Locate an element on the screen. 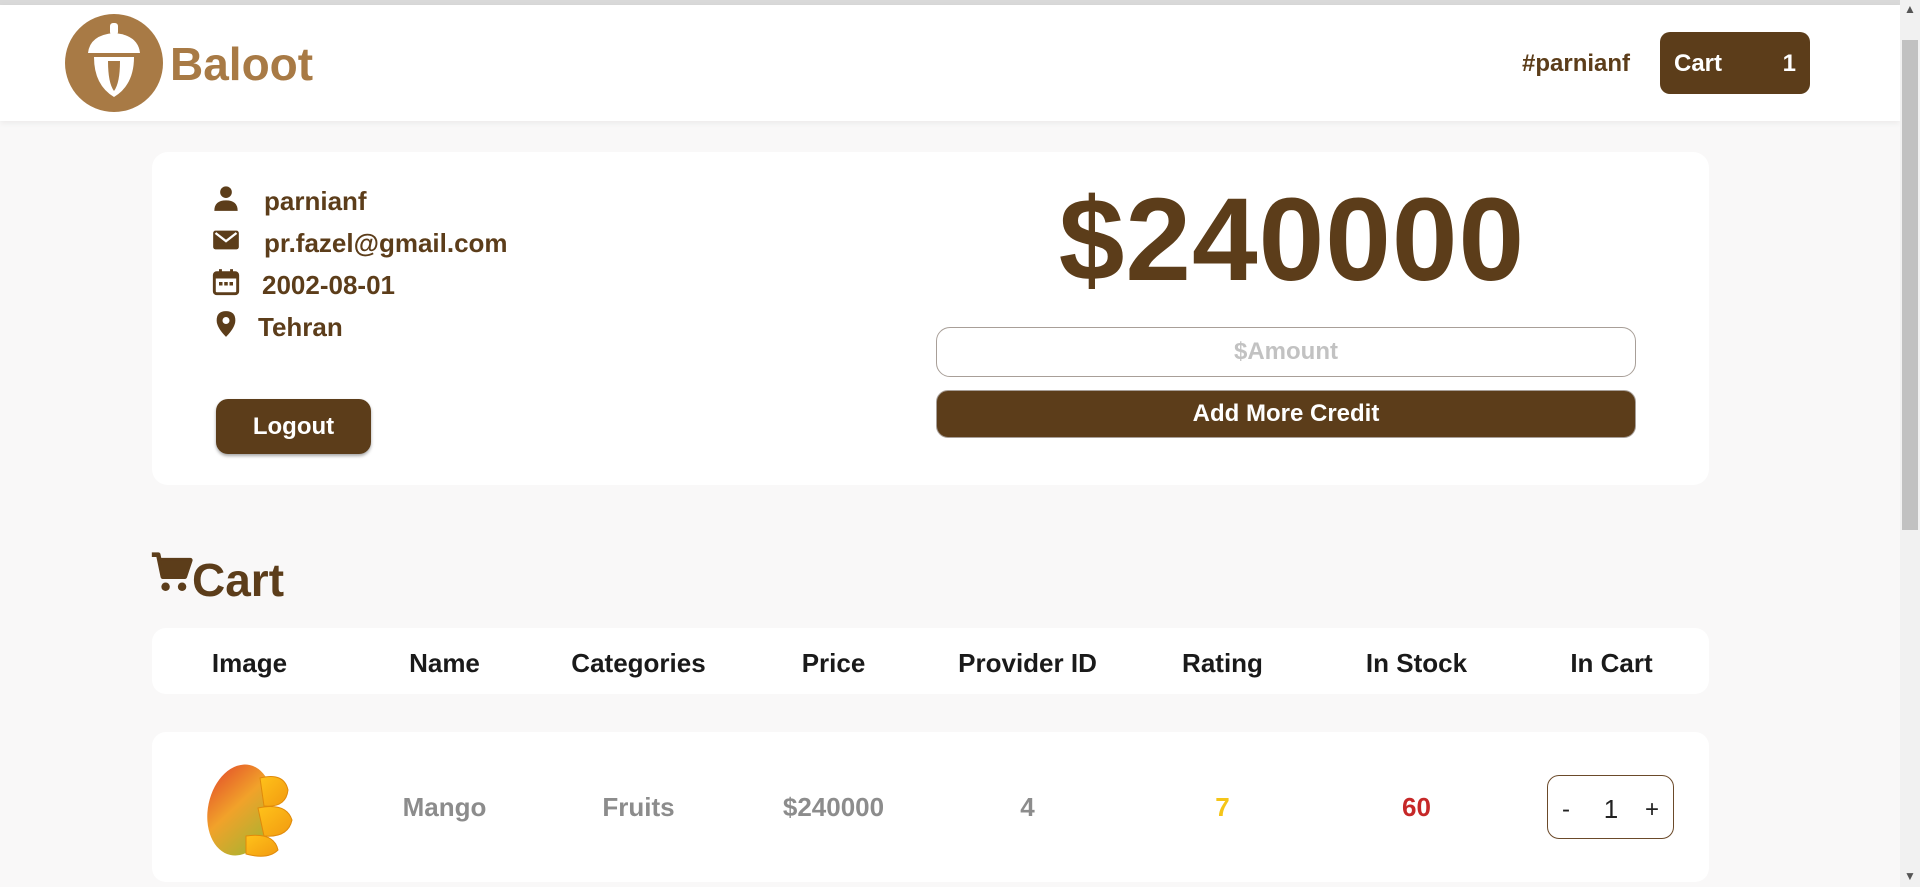  acorn-logo-icon is located at coordinates (114, 63).